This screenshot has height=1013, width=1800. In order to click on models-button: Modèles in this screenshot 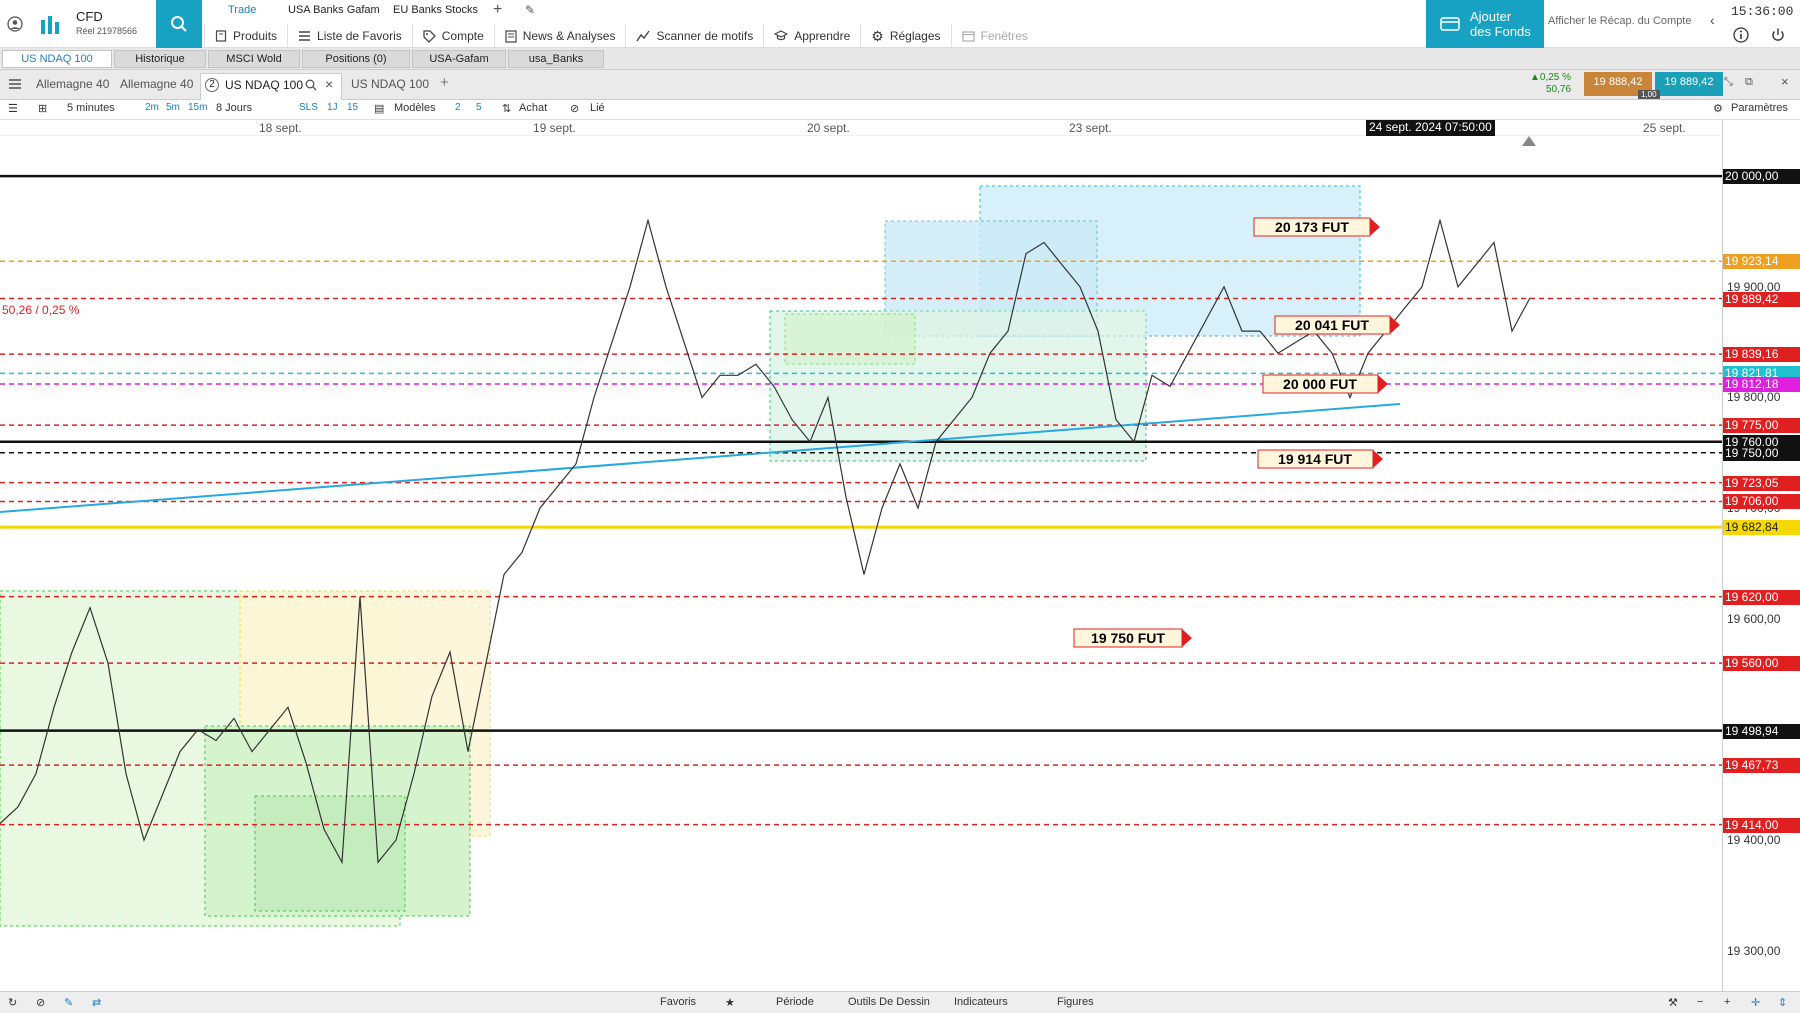, I will do `click(415, 108)`.